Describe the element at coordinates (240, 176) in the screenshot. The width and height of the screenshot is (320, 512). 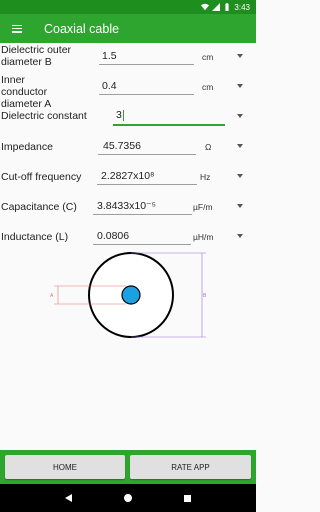
I see `cutoff-frequency-unit-dropdown-icon` at that location.